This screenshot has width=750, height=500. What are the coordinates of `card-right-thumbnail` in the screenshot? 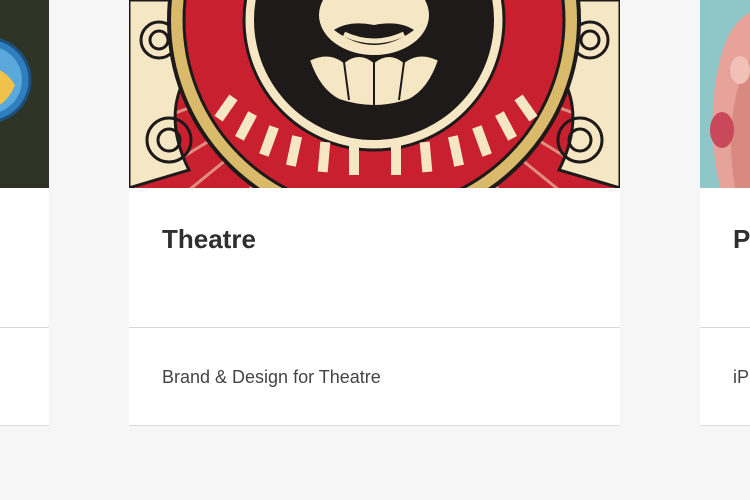 It's located at (725, 94).